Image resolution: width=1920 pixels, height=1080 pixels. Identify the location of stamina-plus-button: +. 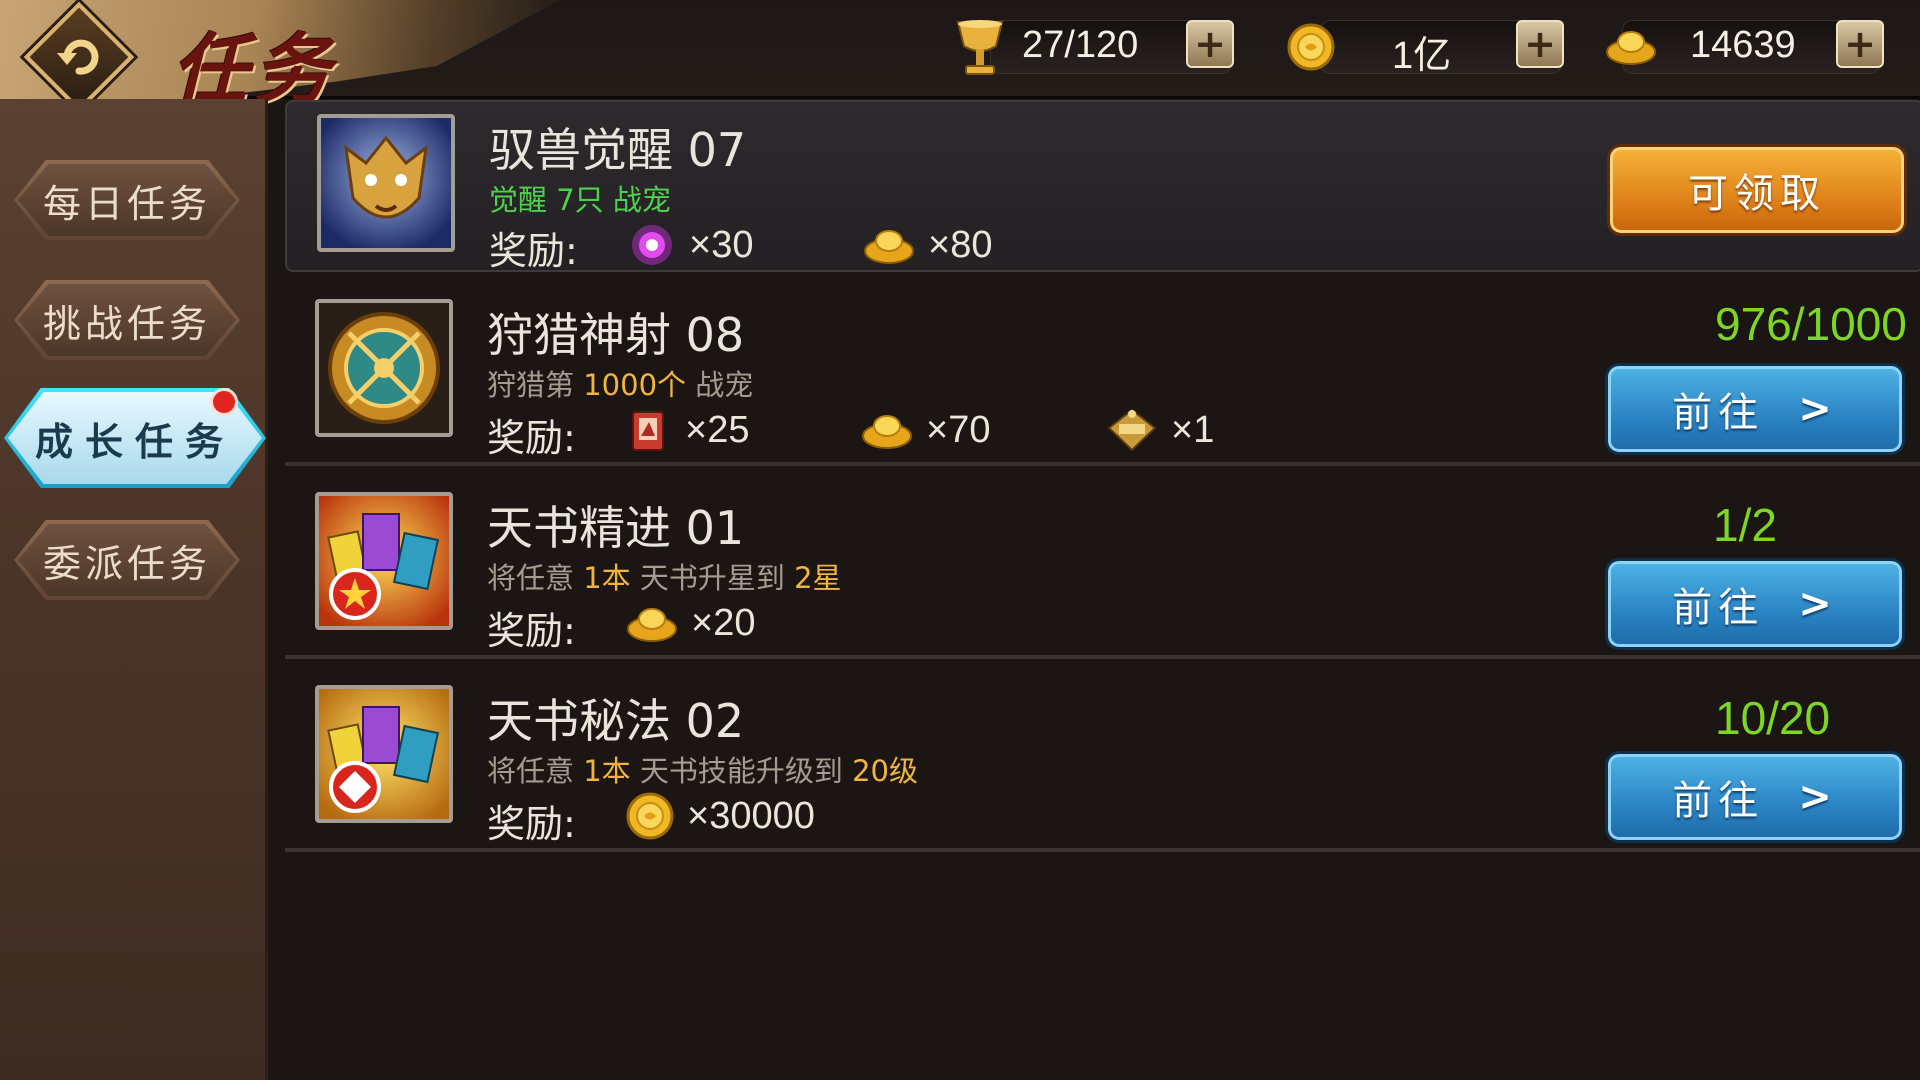
(1210, 44).